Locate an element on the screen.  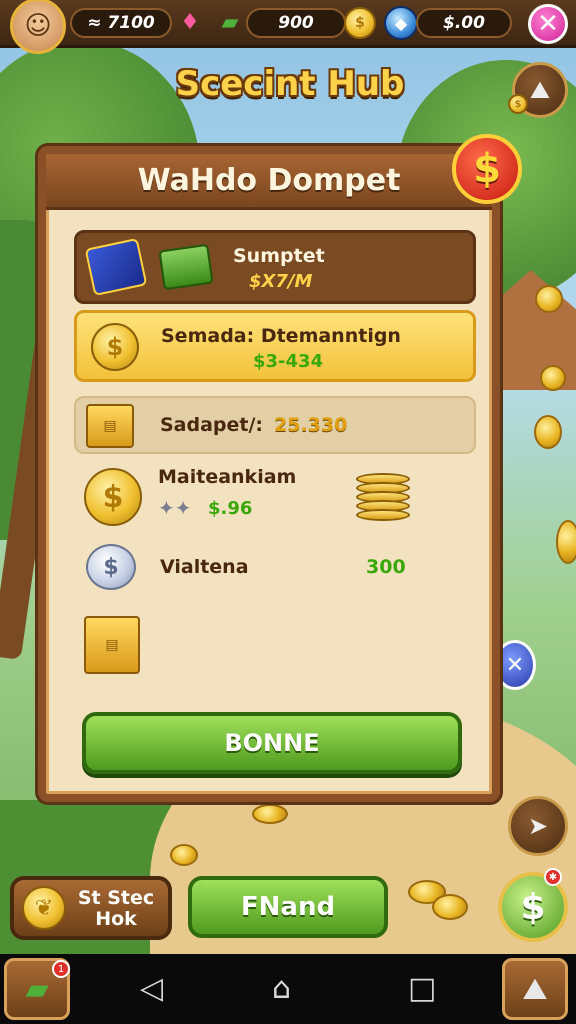
panel-title: WaHdo Dompet is located at coordinates (269, 180).